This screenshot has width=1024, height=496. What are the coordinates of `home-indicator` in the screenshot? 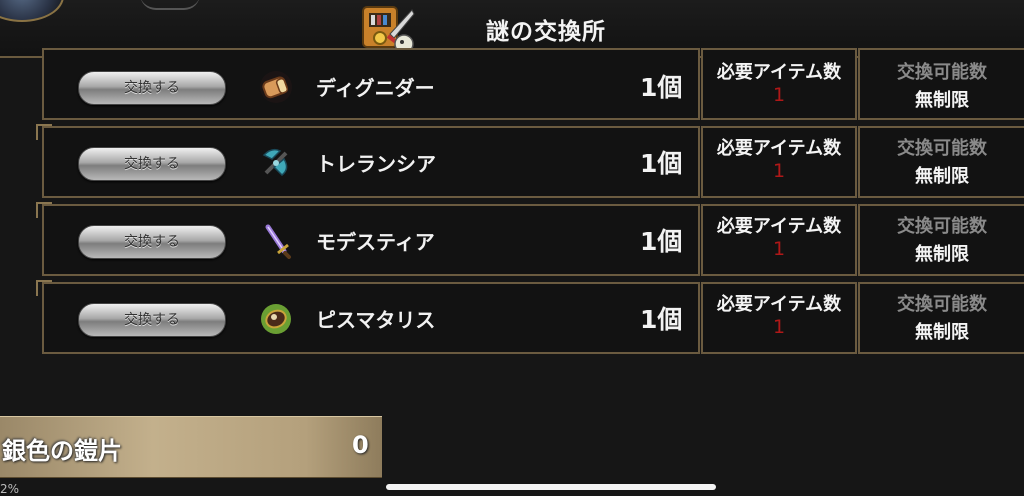 It's located at (551, 487).